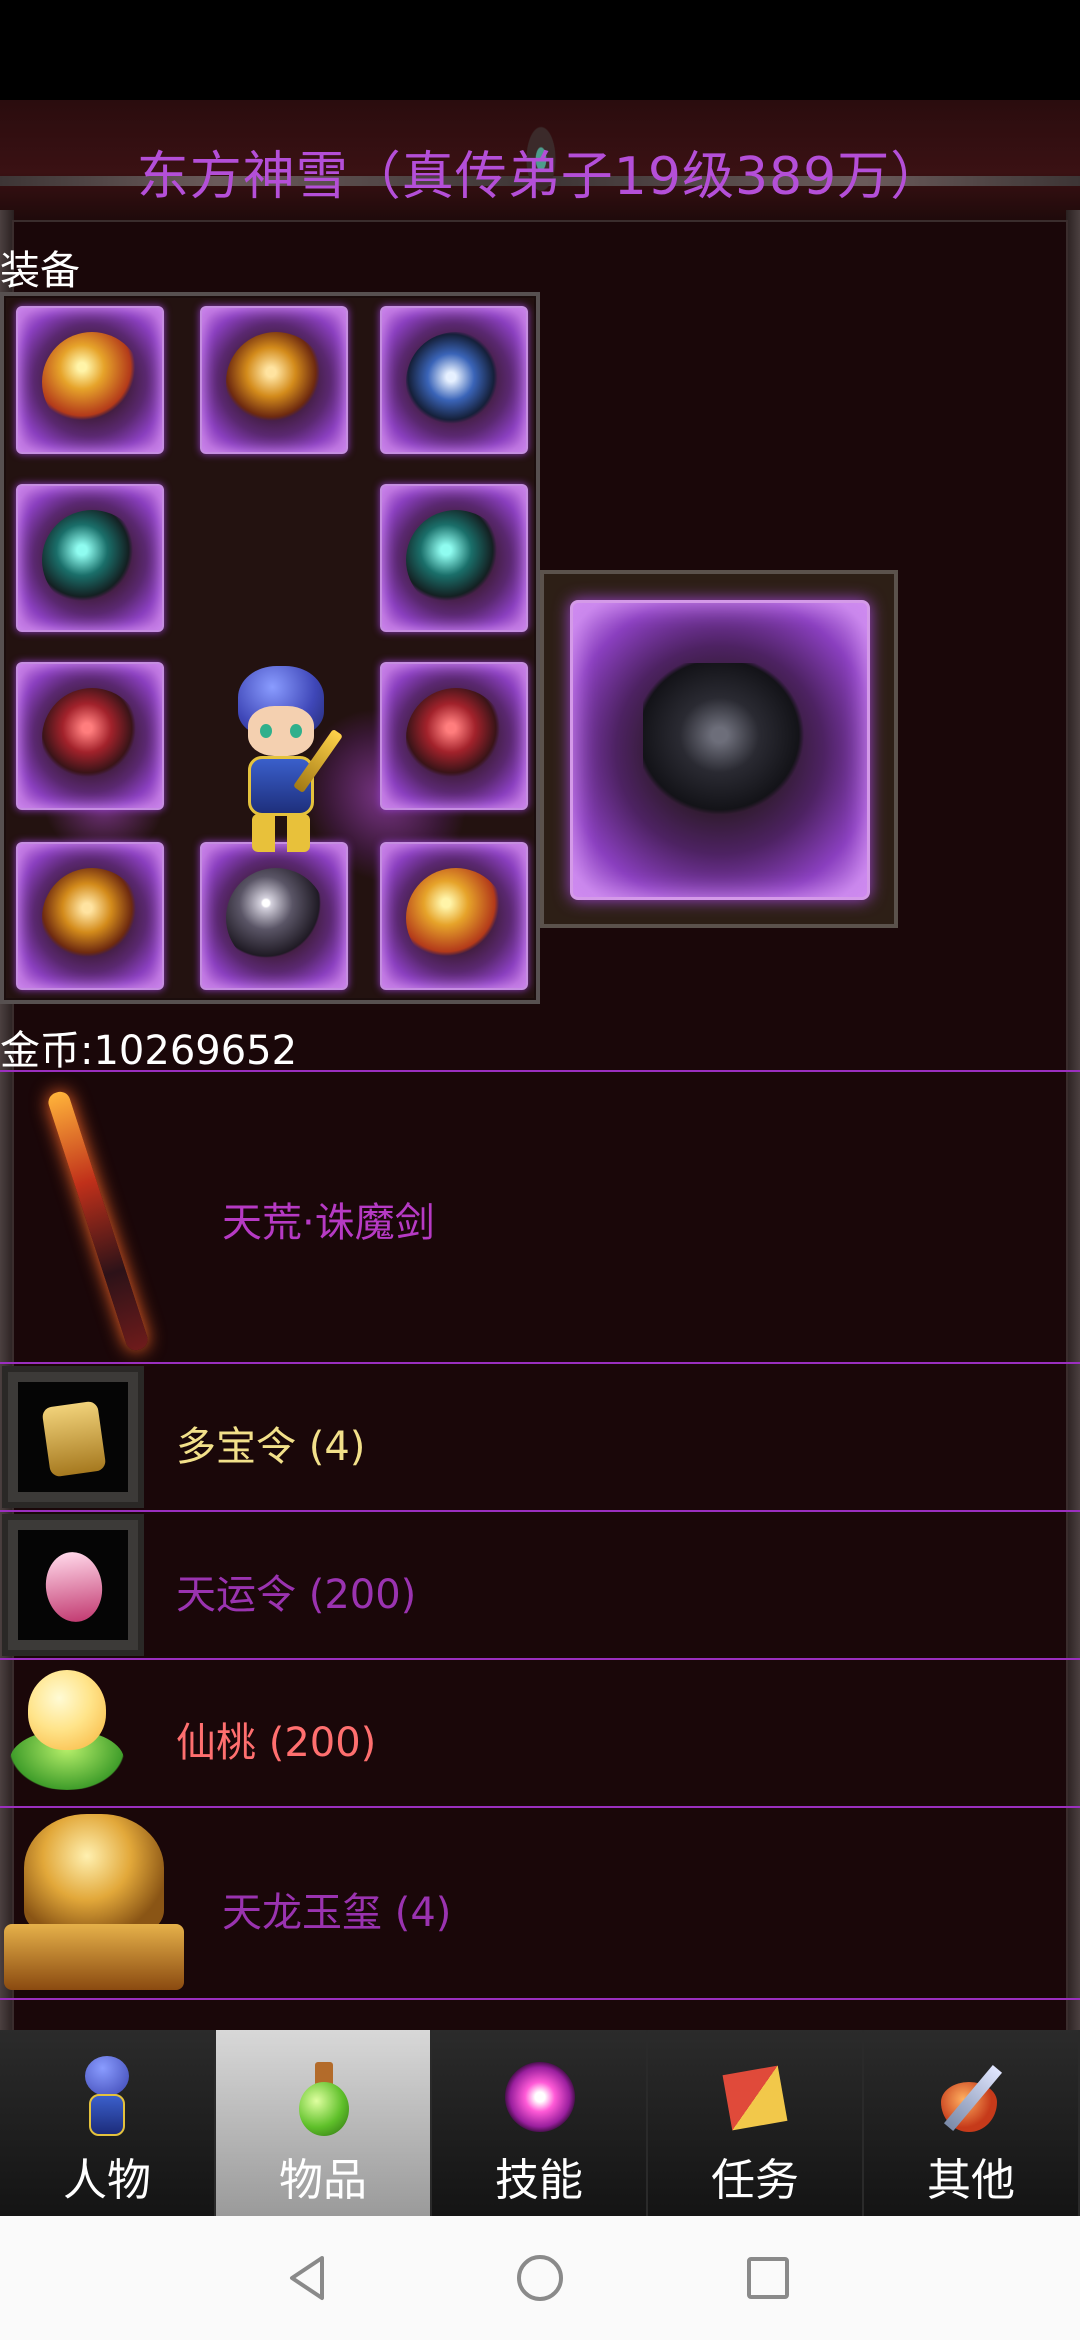 This screenshot has width=1080, height=2340. Describe the element at coordinates (276, 1743) in the screenshot. I see `item-label: 仙桃 (200)` at that location.